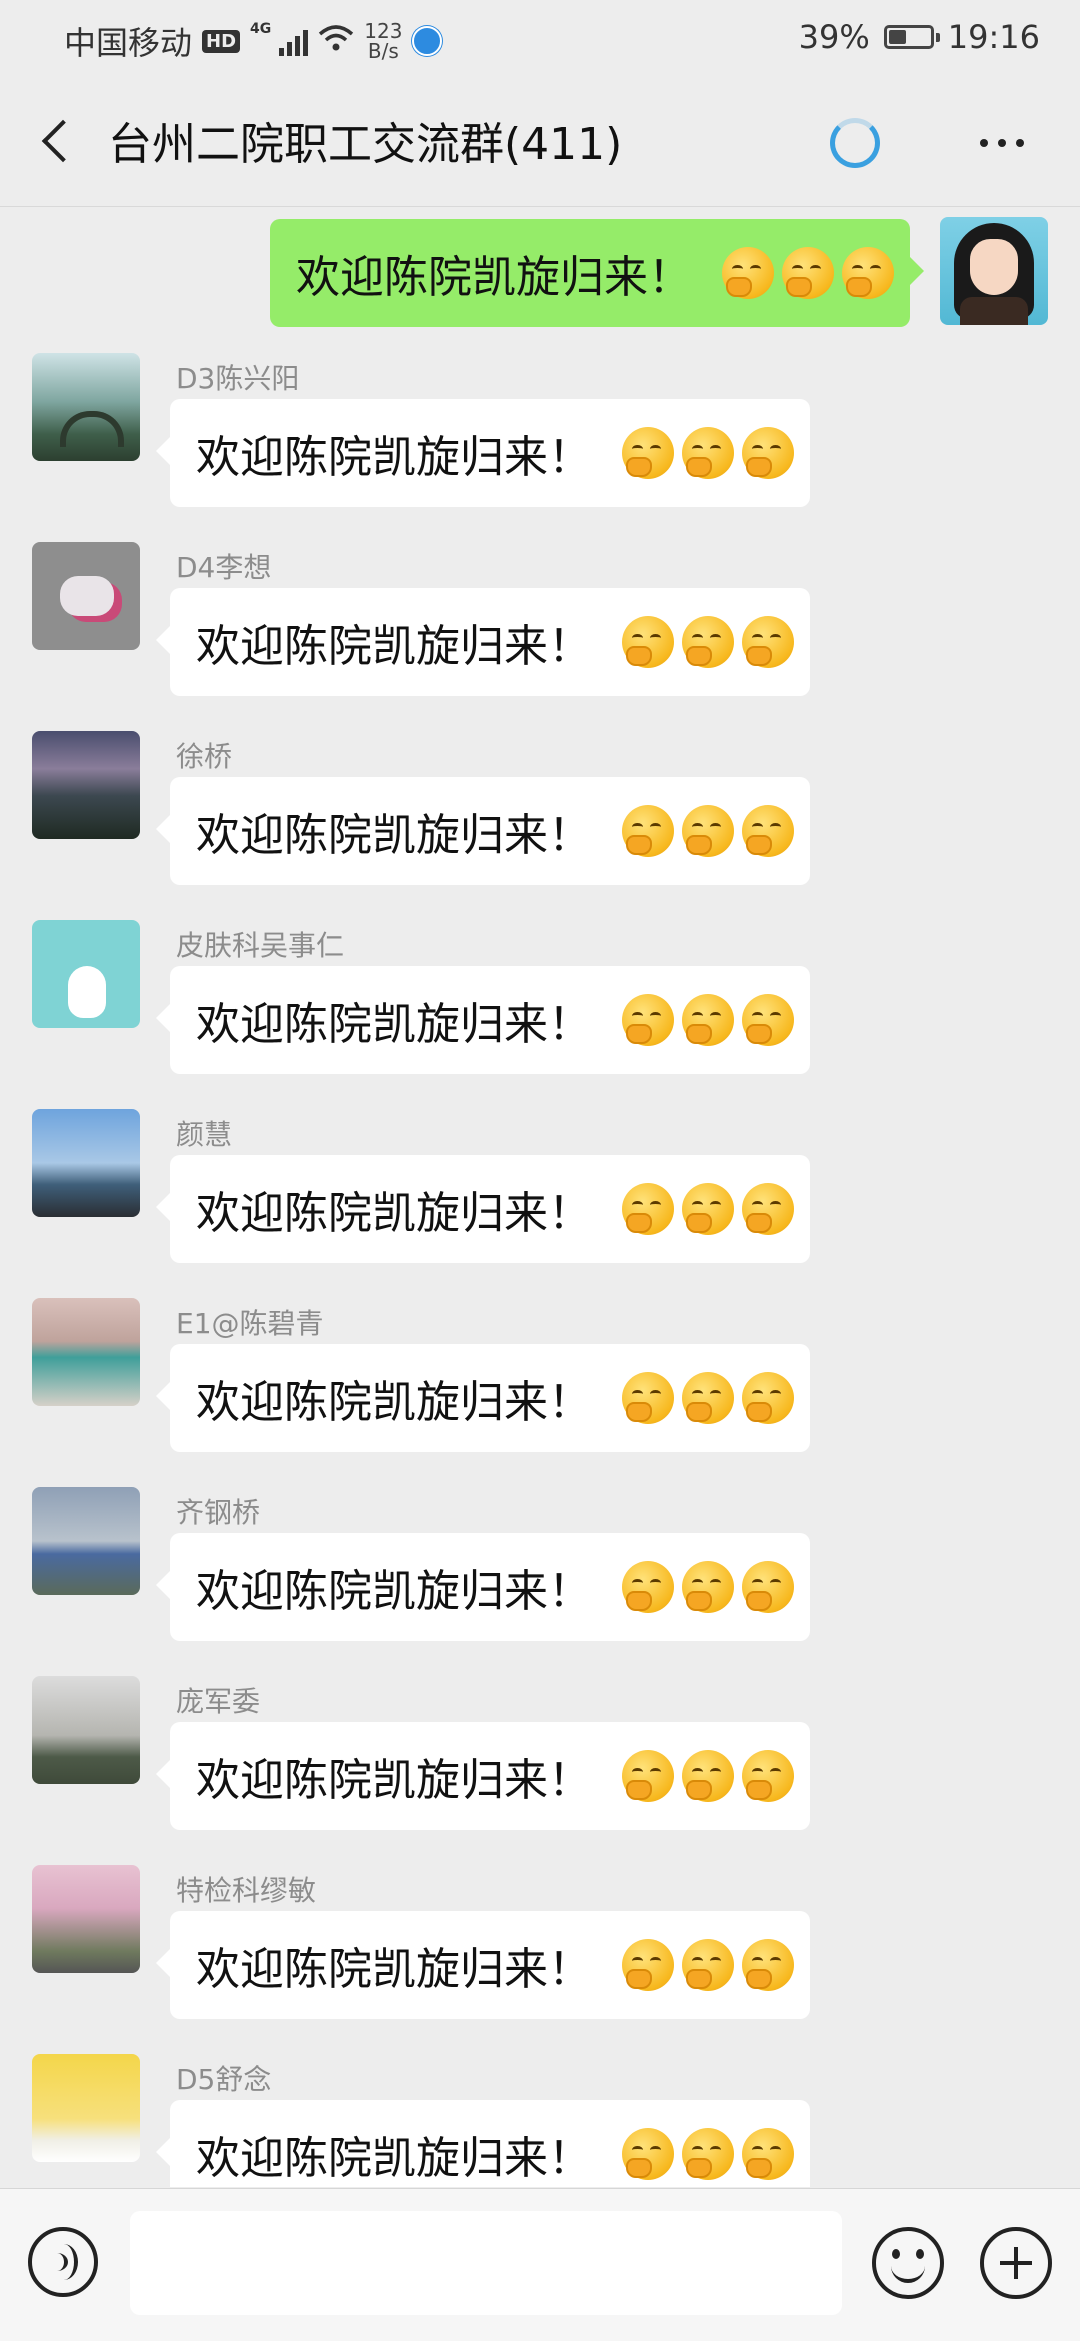 This screenshot has height=2341, width=1080. I want to click on battery-fill, so click(897, 37).